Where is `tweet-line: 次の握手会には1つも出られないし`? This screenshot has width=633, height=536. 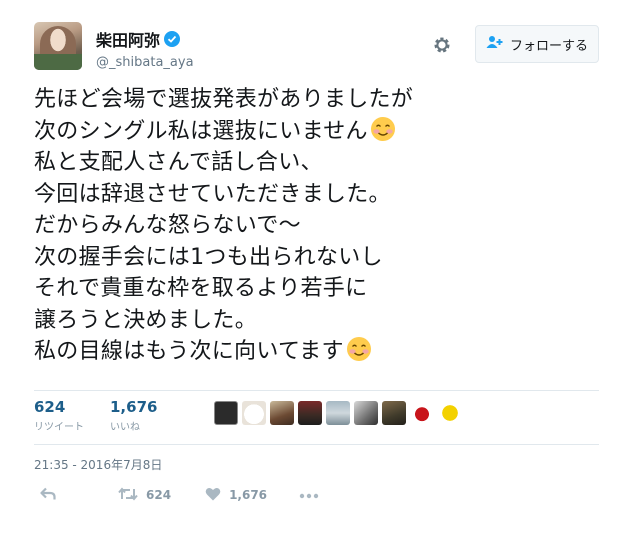 tweet-line: 次の握手会には1つも出られないし is located at coordinates (314, 258).